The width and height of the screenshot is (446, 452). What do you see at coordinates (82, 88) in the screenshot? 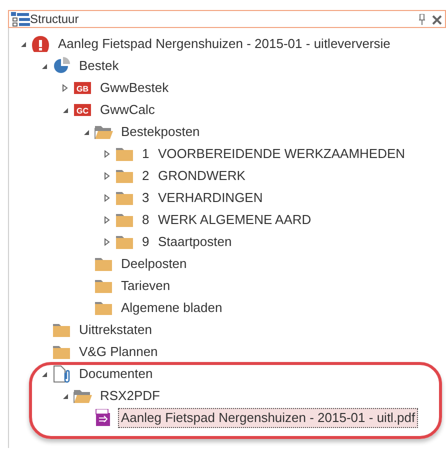
I see `app-badge-icon: GB` at bounding box center [82, 88].